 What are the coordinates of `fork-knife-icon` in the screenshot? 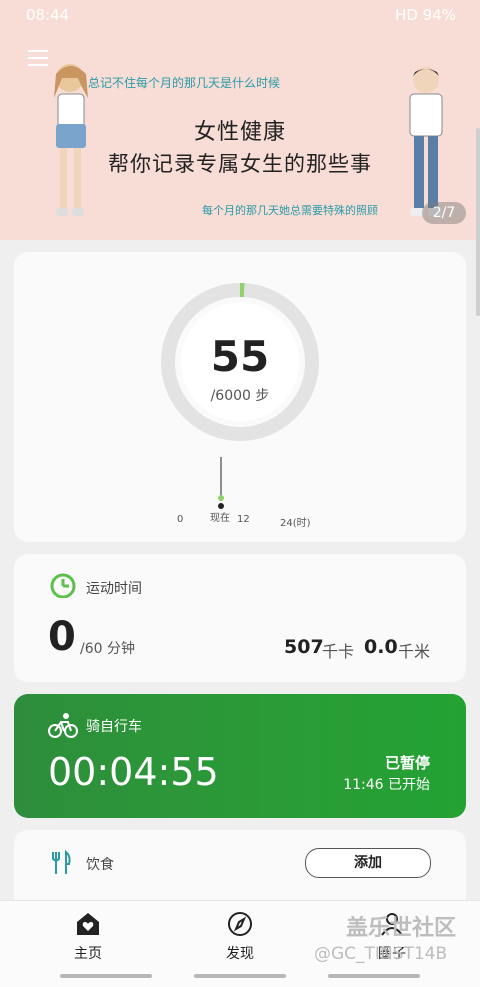 It's located at (61, 862).